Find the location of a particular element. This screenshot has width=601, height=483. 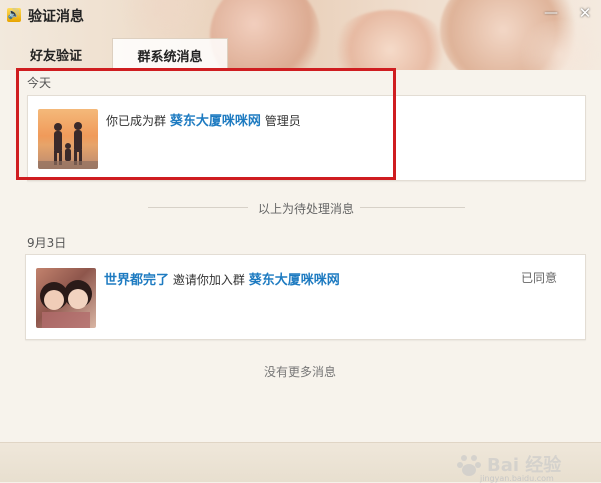

tab-group-system-messages: 群系统消息 is located at coordinates (170, 54).